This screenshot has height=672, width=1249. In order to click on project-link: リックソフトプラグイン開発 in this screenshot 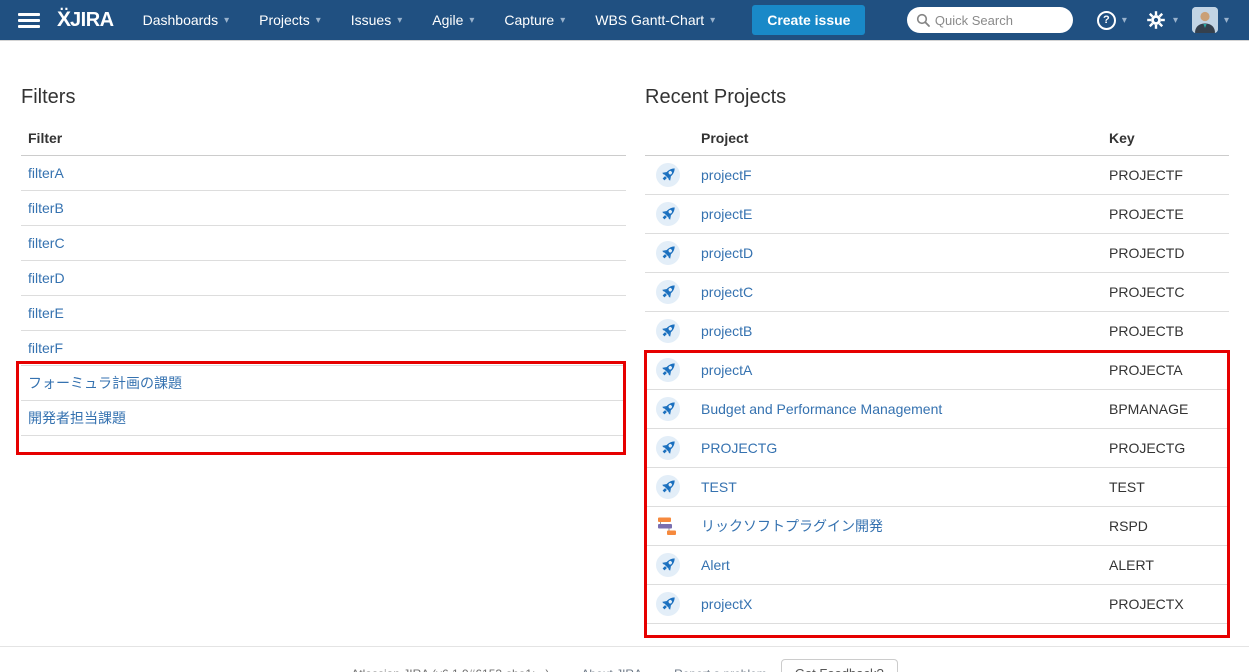, I will do `click(792, 526)`.